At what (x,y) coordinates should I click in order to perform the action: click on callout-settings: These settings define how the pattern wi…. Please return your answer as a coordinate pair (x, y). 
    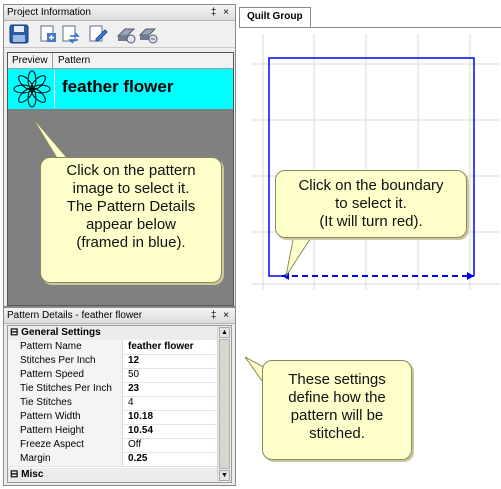
    Looking at the image, I should click on (337, 410).